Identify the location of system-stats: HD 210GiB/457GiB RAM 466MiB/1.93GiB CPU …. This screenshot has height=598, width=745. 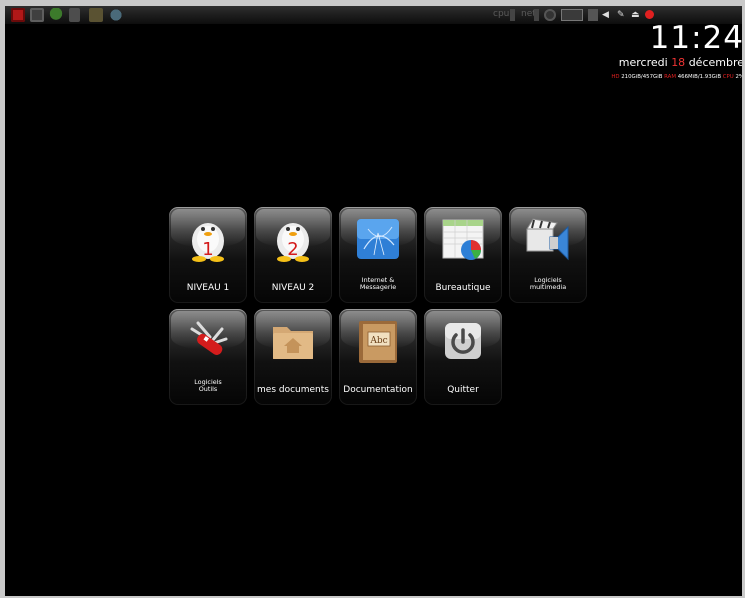
(676, 77).